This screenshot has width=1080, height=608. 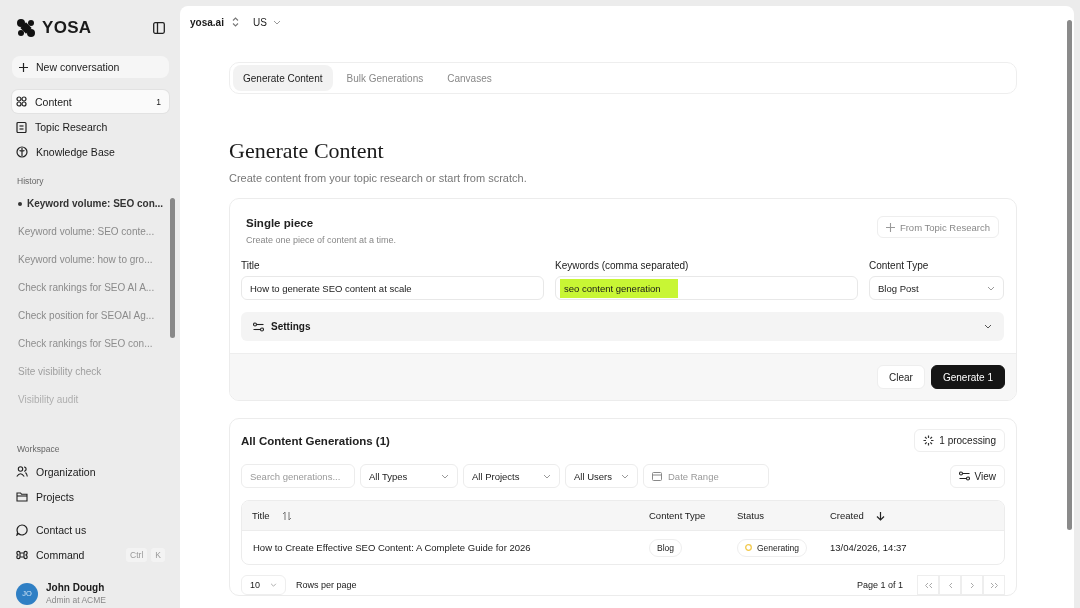 What do you see at coordinates (967, 377) in the screenshot?
I see `generate-button: Generate 1` at bounding box center [967, 377].